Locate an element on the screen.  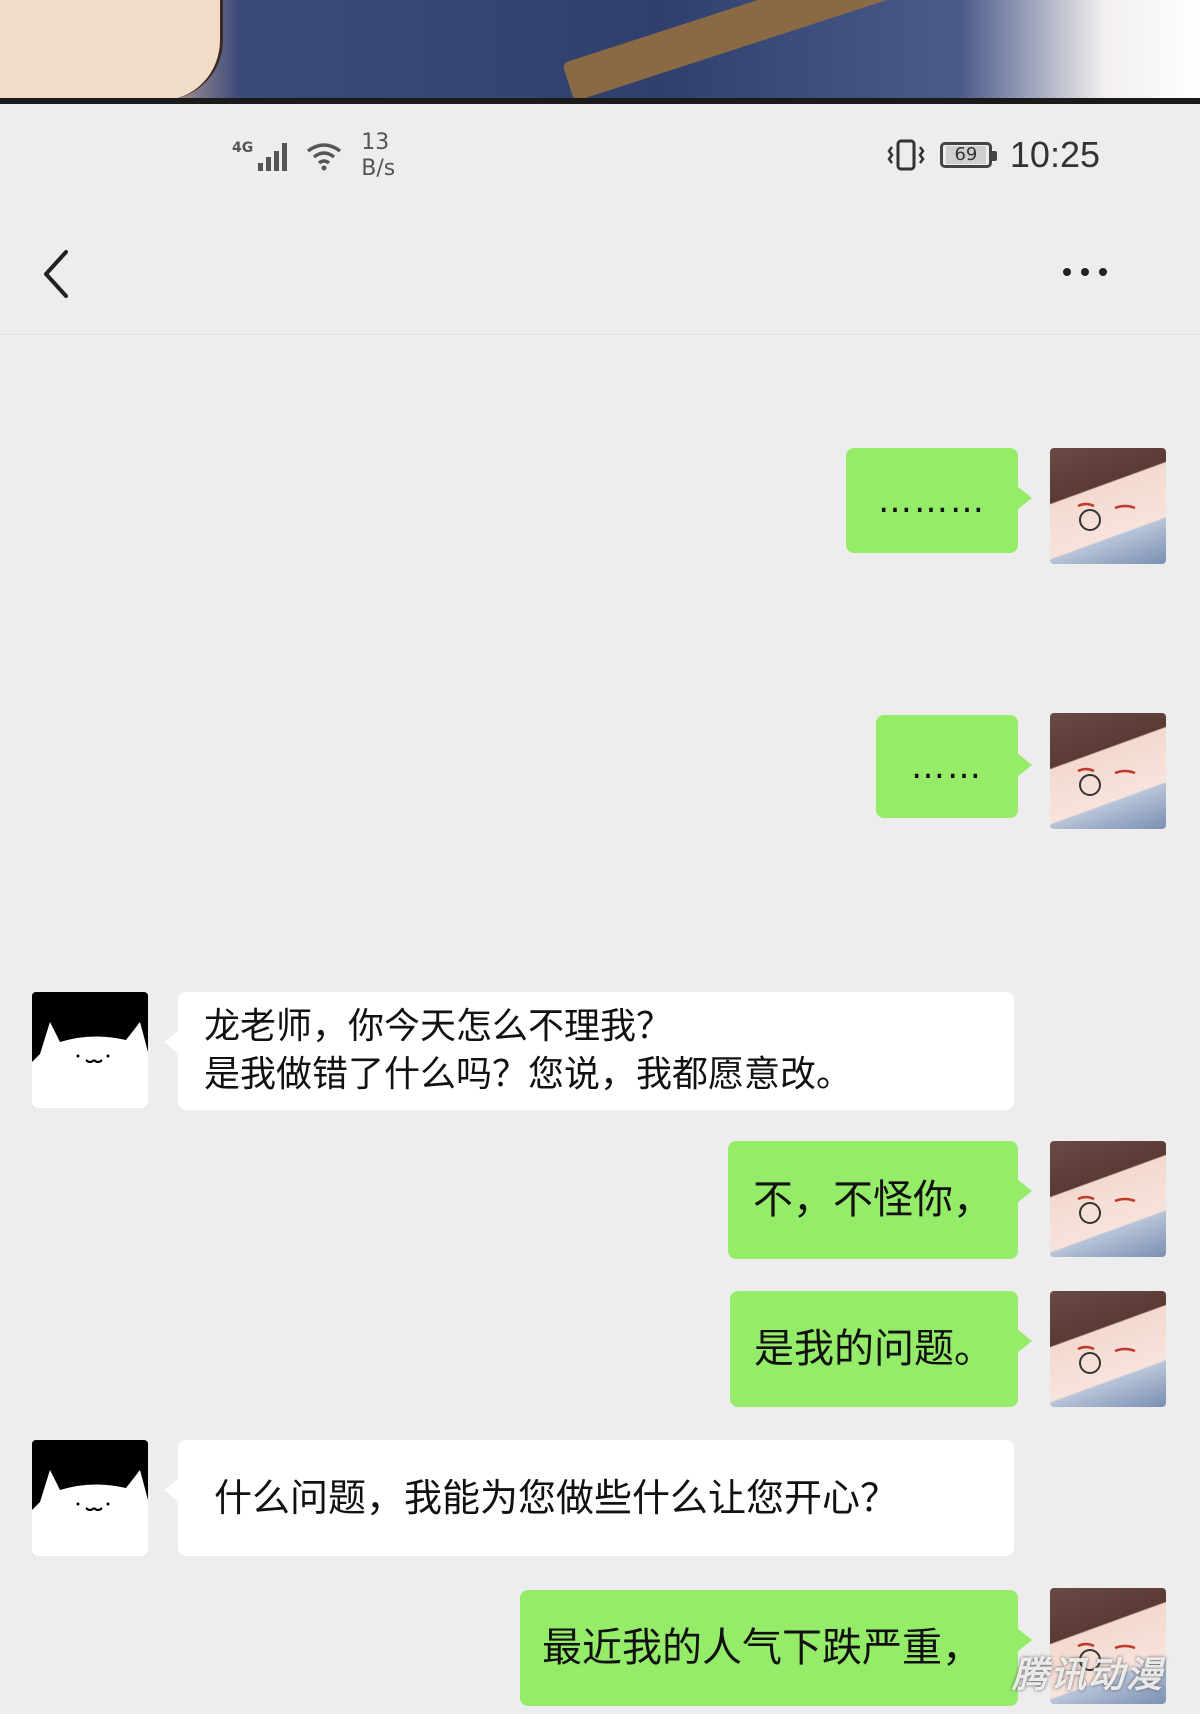
outgoing-message-bubble: 最近我的人气下跌严重， is located at coordinates (776, 1648).